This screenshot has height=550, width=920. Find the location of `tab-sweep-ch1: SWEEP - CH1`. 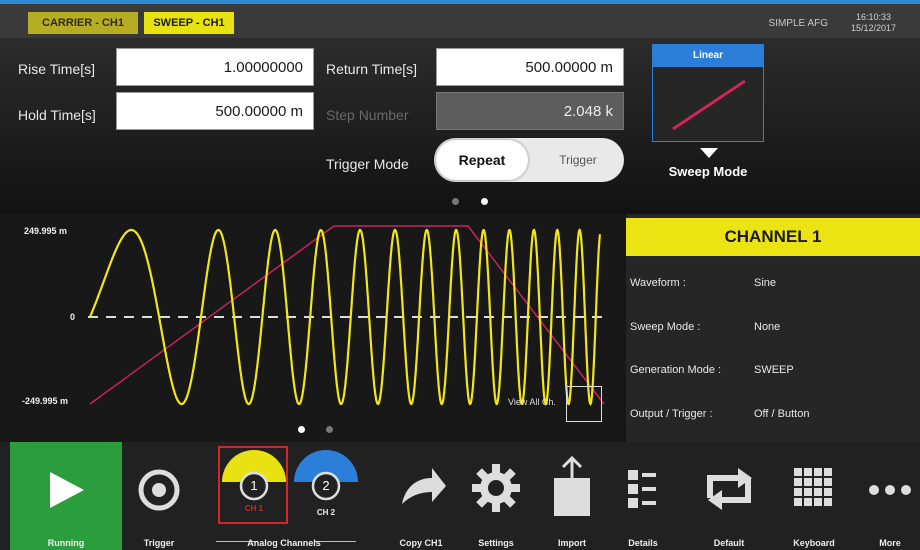

tab-sweep-ch1: SWEEP - CH1 is located at coordinates (189, 23).